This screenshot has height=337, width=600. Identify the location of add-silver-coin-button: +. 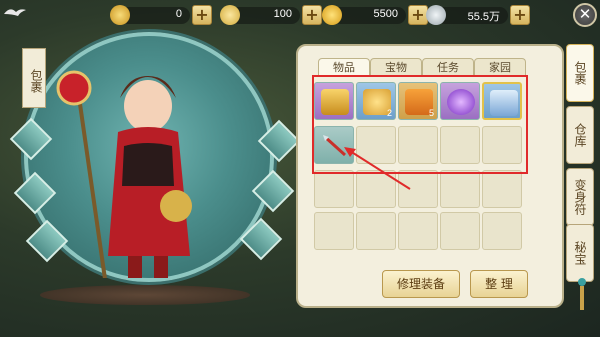
(520, 15).